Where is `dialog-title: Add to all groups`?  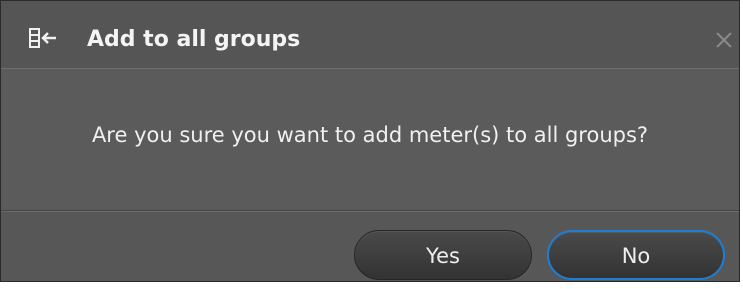
dialog-title: Add to all groups is located at coordinates (194, 39).